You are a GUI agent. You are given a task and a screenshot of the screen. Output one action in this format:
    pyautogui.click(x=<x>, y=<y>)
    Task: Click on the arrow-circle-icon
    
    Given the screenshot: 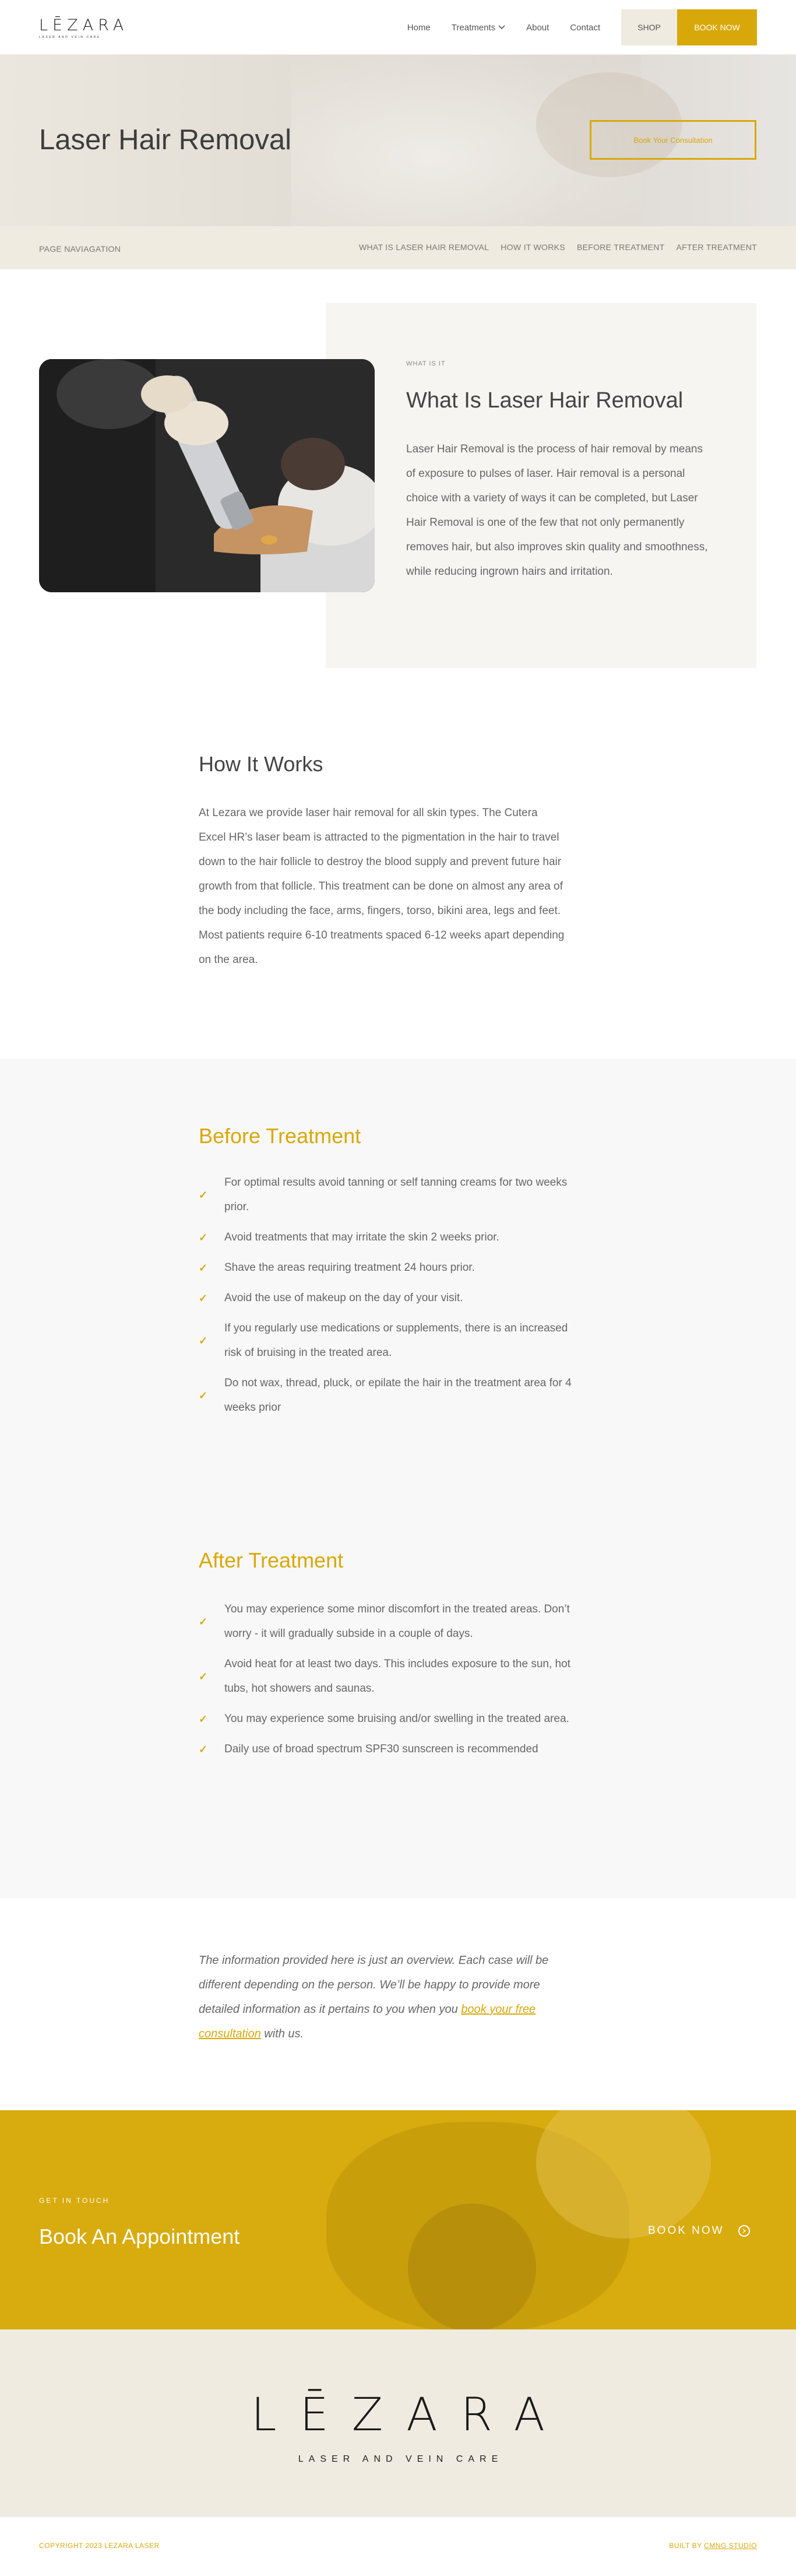 What is the action you would take?
    pyautogui.click(x=744, y=2231)
    